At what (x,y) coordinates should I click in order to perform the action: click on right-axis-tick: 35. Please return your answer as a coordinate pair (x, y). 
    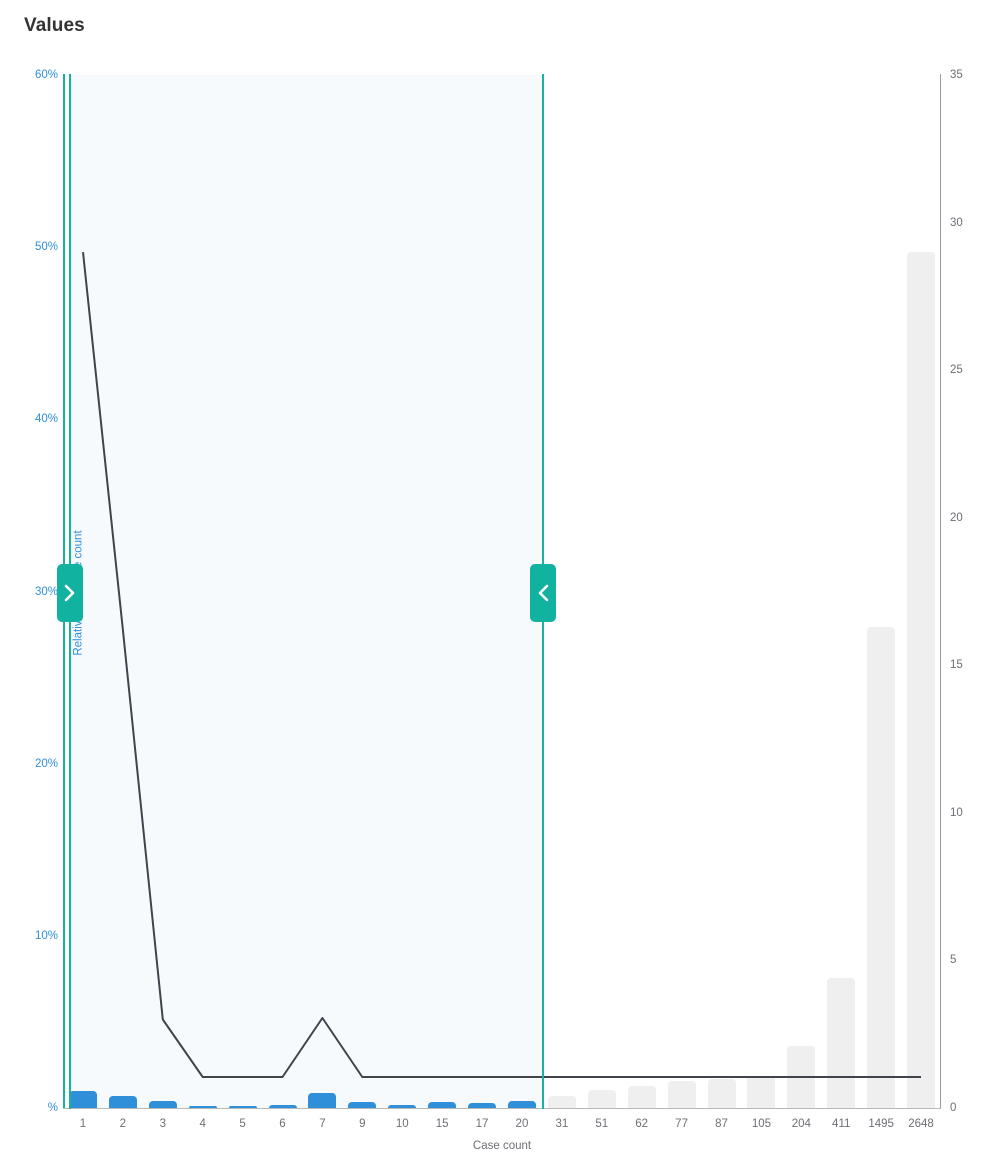
    Looking at the image, I should click on (956, 75).